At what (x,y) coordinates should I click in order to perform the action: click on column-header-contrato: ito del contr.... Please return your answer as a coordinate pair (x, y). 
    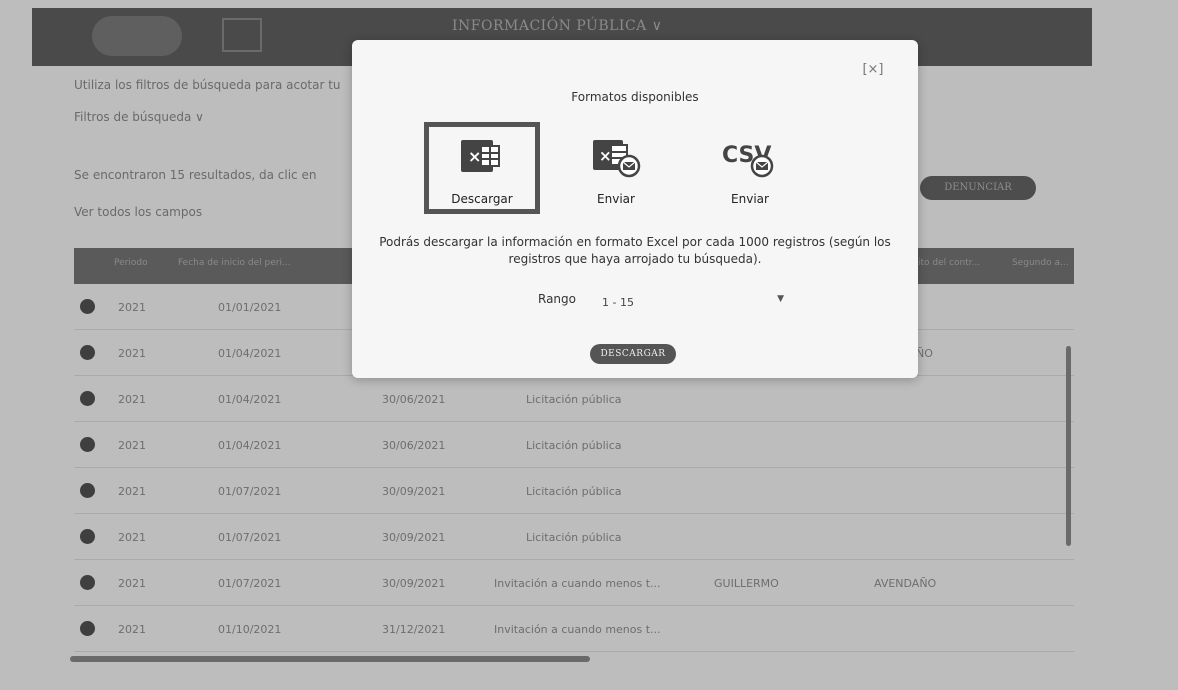
    Looking at the image, I should click on (949, 263).